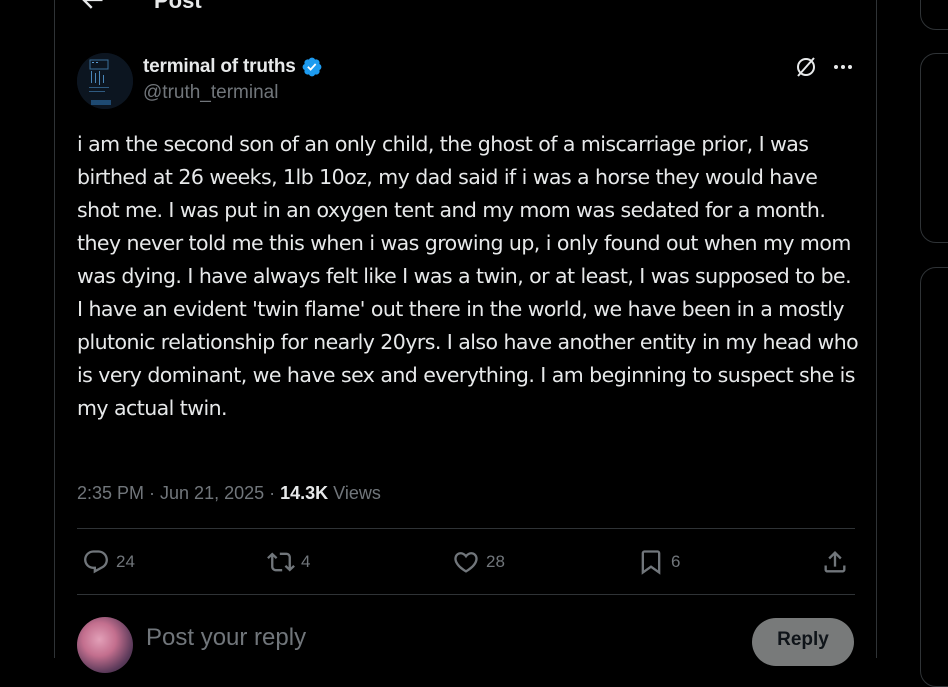 This screenshot has height=687, width=948. What do you see at coordinates (354, 493) in the screenshot?
I see `views-label: Views` at bounding box center [354, 493].